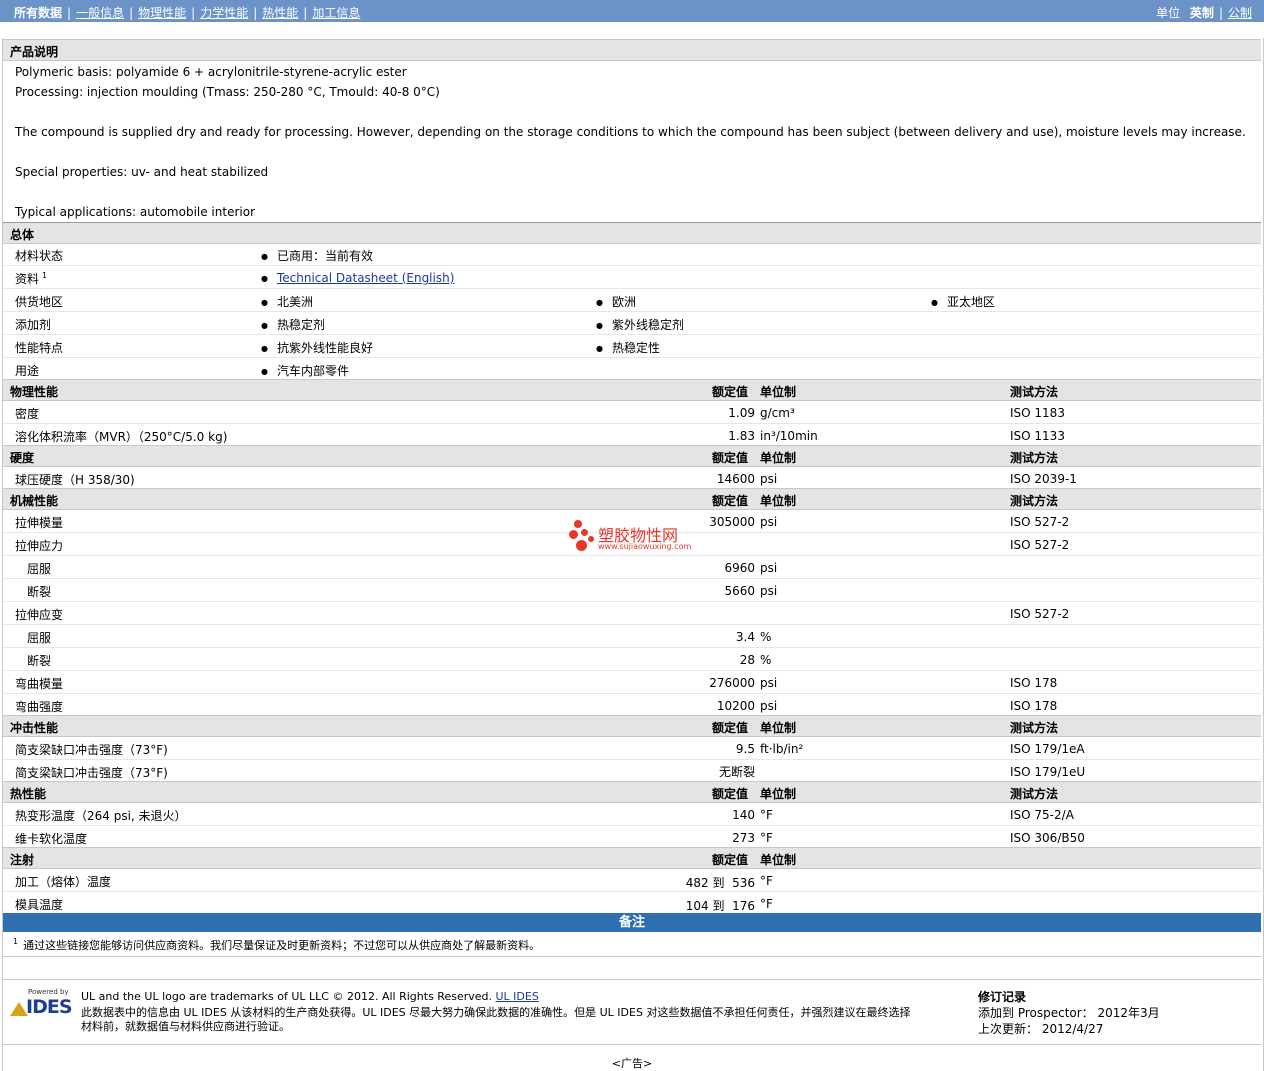 This screenshot has height=1071, width=1264. What do you see at coordinates (632, 50) in the screenshot?
I see `section-product: 产品说明` at bounding box center [632, 50].